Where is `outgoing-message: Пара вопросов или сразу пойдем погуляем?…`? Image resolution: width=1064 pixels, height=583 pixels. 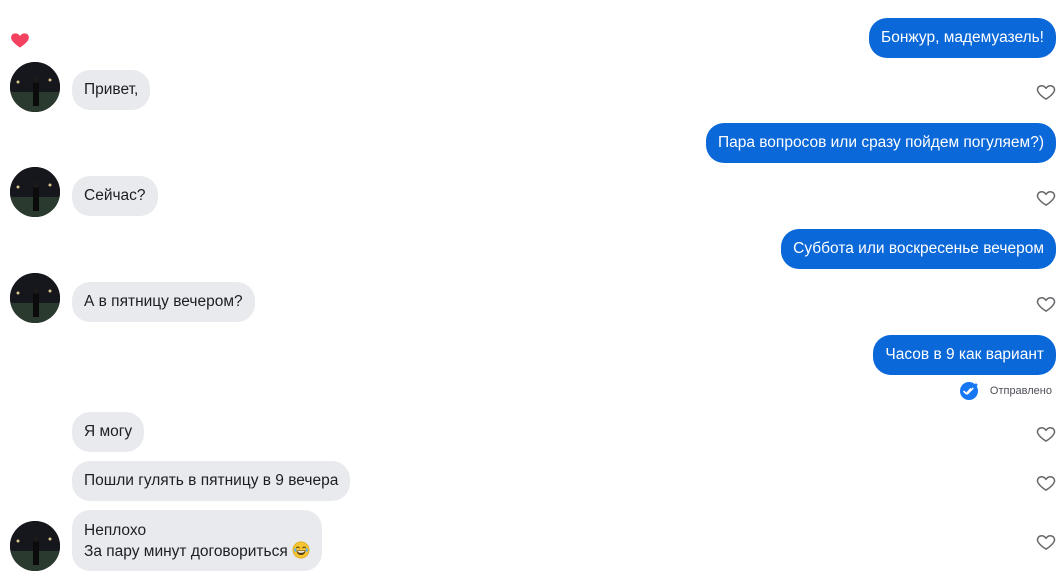
outgoing-message: Пара вопросов или сразу пойдем погуляем?… is located at coordinates (880, 143).